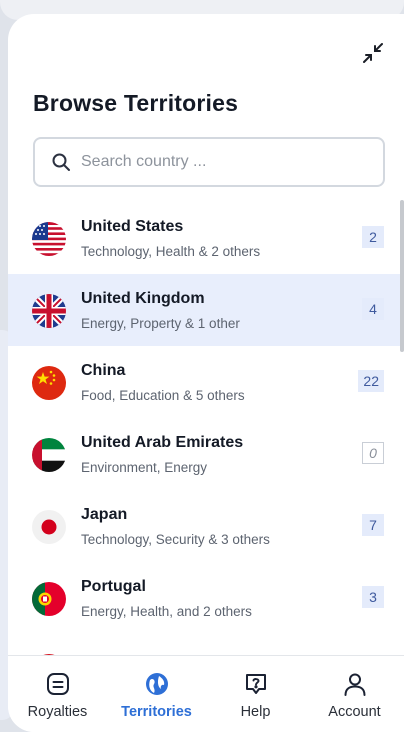  Describe the element at coordinates (113, 586) in the screenshot. I see `territory-name: Portugal` at that location.